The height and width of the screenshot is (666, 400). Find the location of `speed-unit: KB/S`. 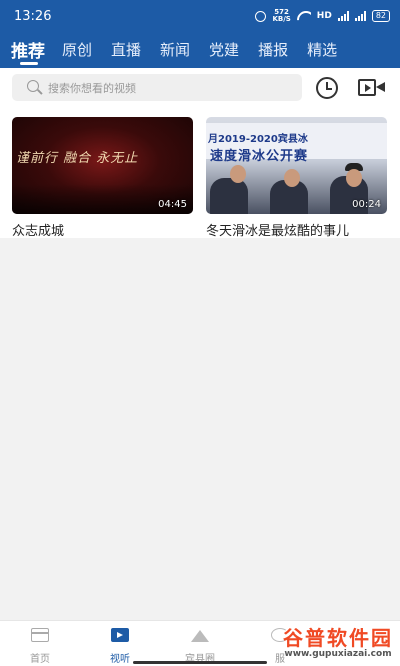

speed-unit: KB/S is located at coordinates (281, 19).